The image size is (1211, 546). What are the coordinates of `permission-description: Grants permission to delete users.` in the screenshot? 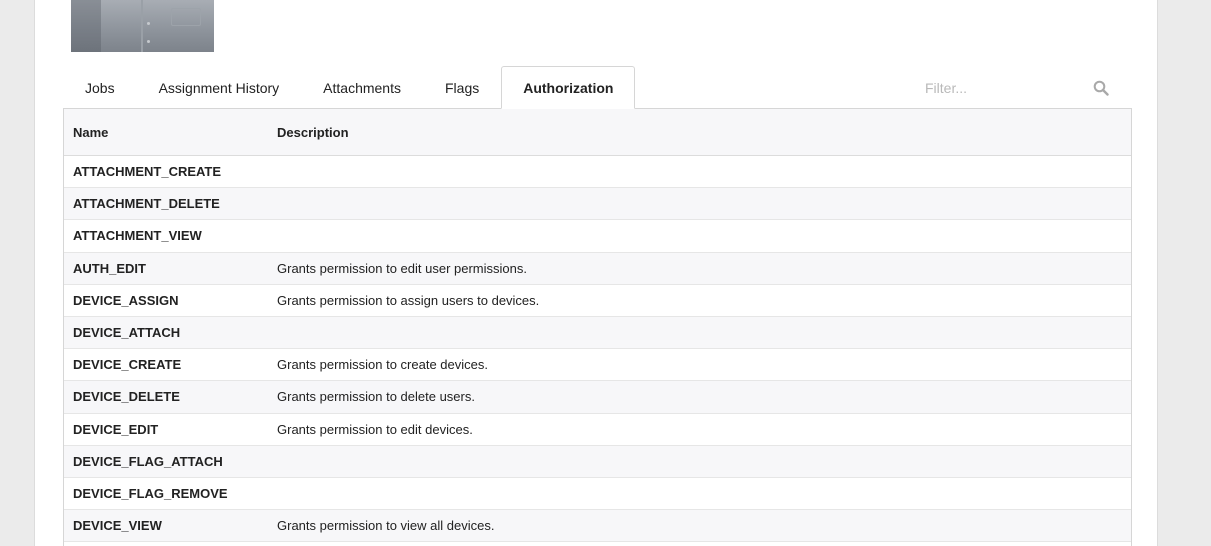 It's located at (376, 397).